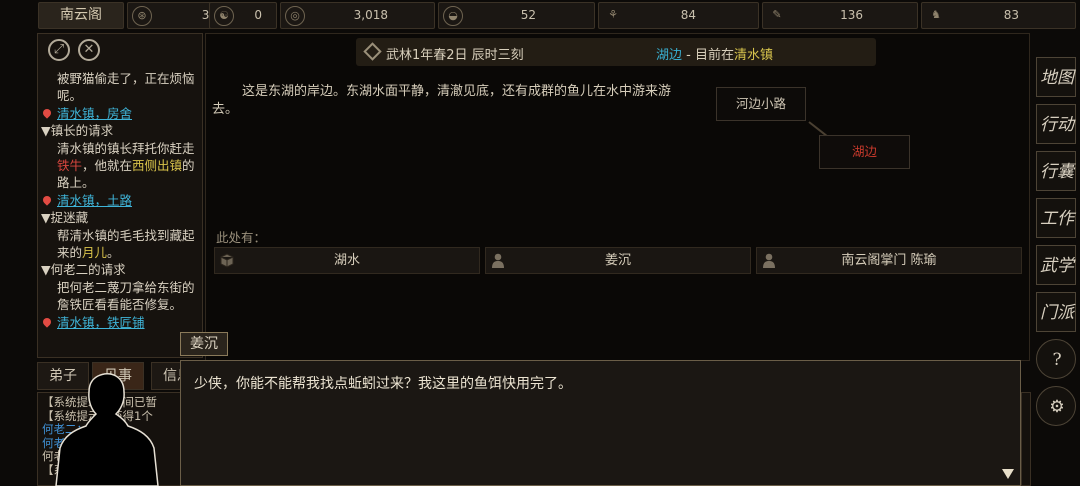  I want to click on sect-label: 门派, so click(1057, 313).